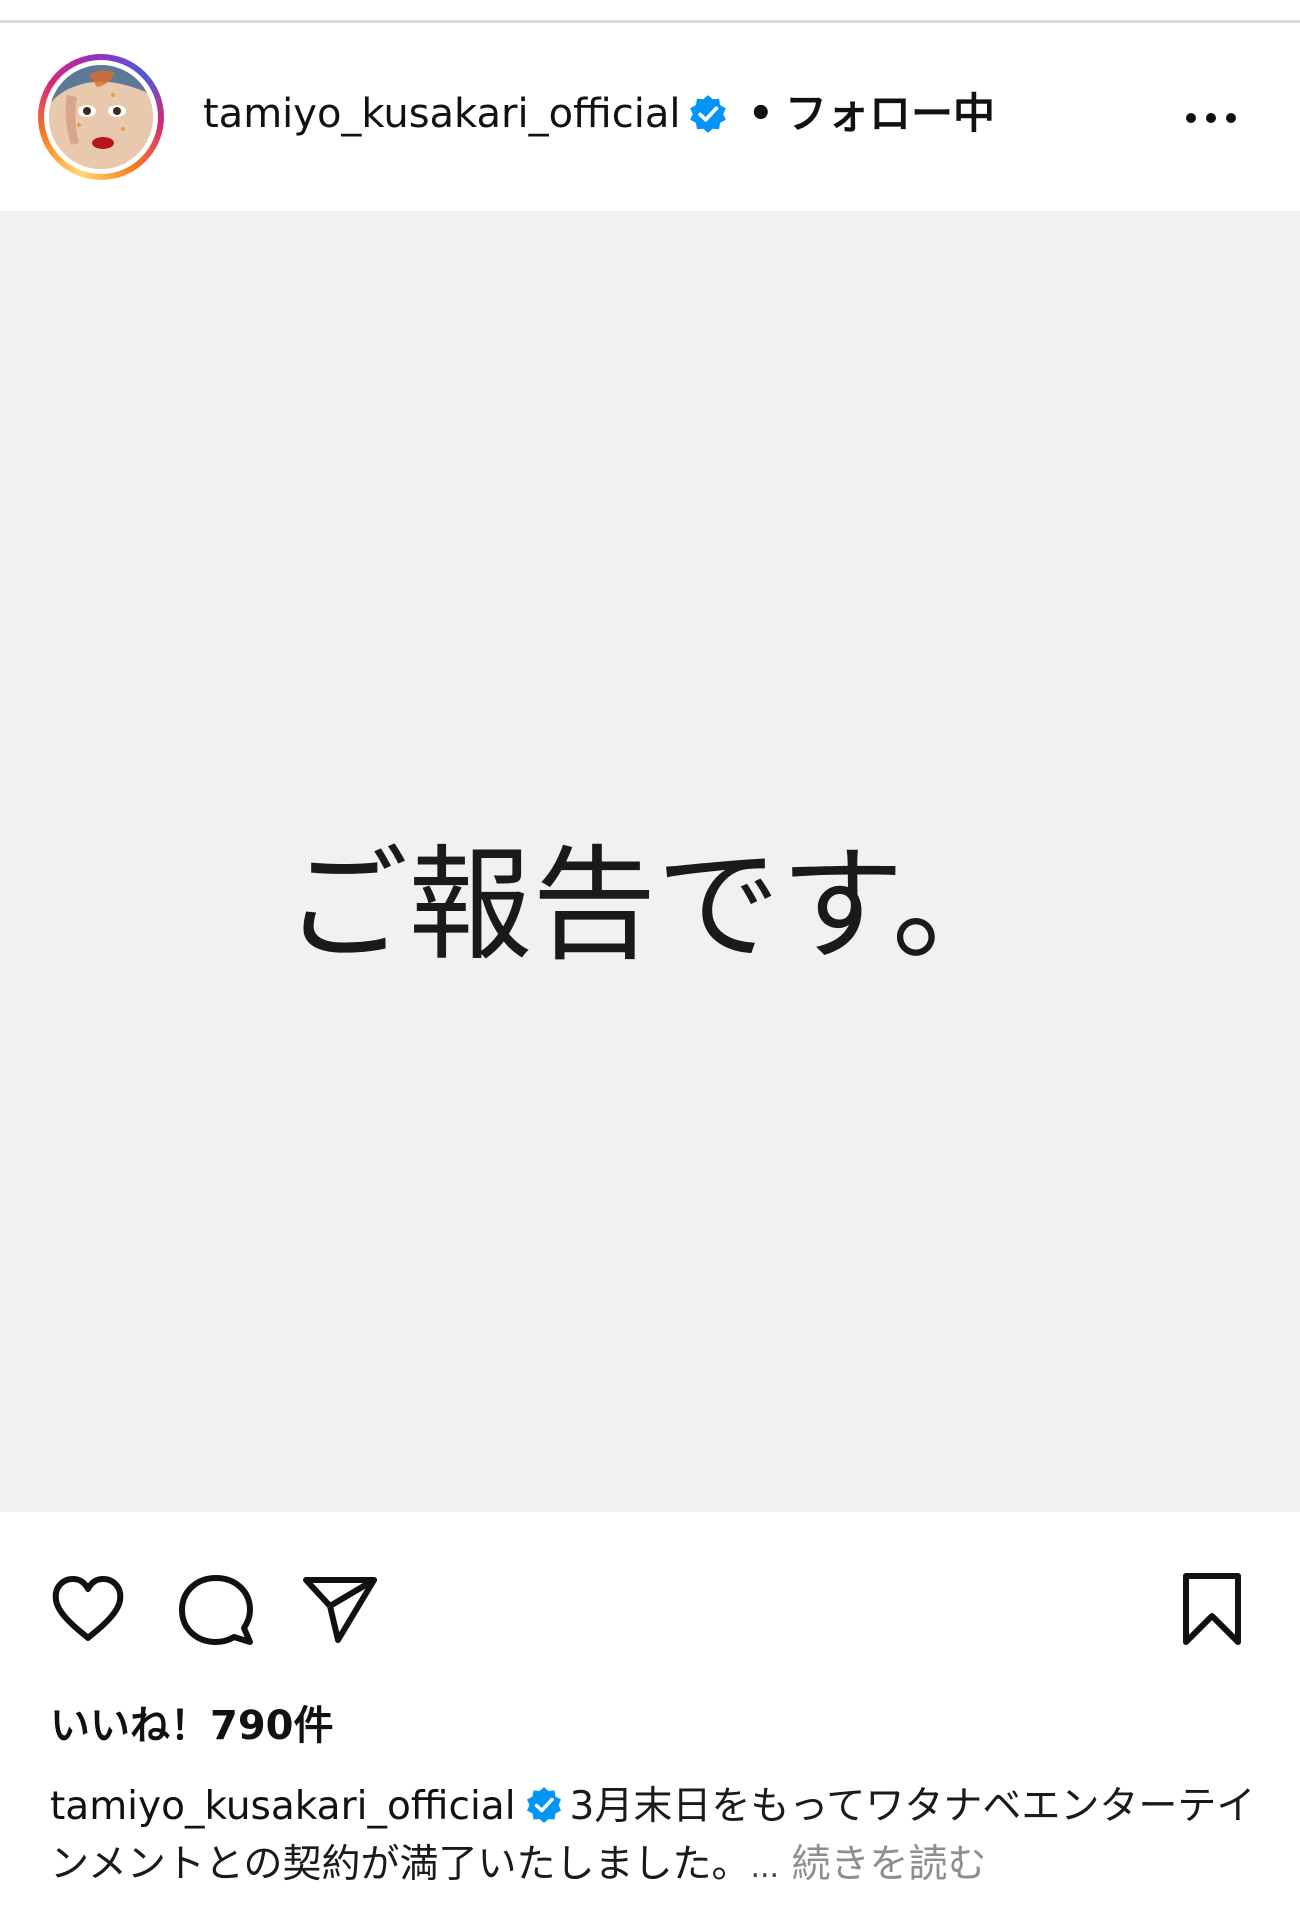 This screenshot has height=1912, width=1300. Describe the element at coordinates (88, 1610) in the screenshot. I see `heart-icon` at that location.